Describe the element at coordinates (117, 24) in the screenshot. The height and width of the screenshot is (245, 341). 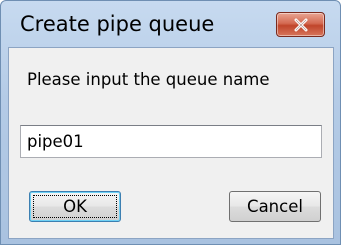
I see `window-title: Create pipe queue` at that location.